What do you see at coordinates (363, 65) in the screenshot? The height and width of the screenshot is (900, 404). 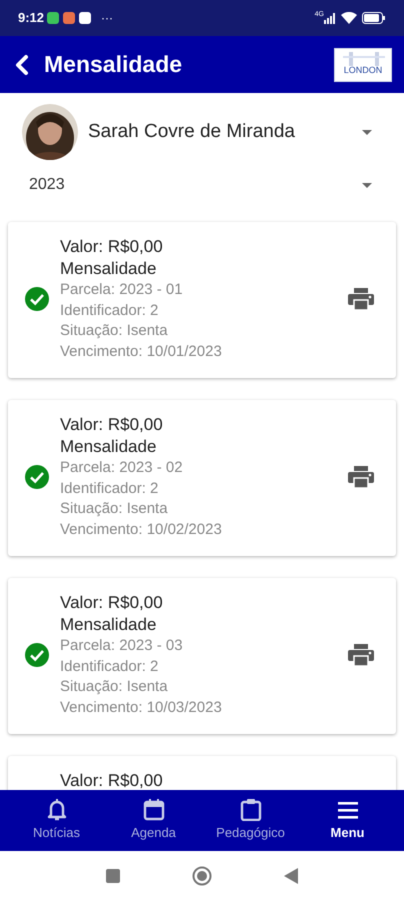 I see `school-logo: LONDON` at bounding box center [363, 65].